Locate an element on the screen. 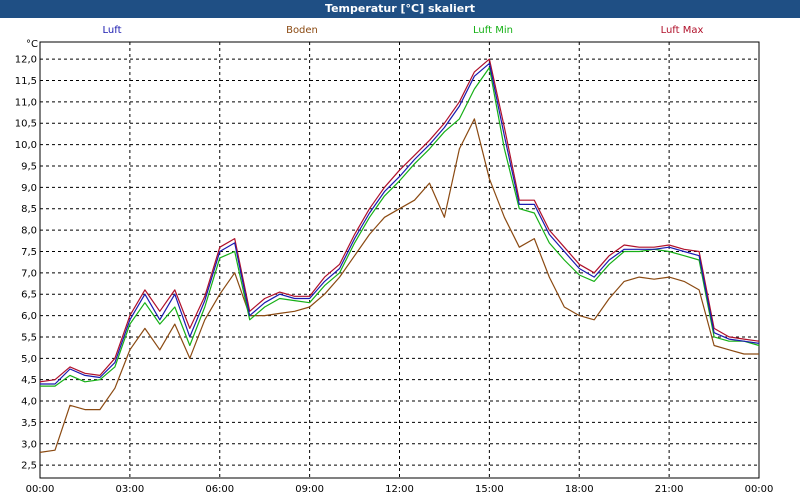  y-tick-label: 9,0 is located at coordinates (29, 188).